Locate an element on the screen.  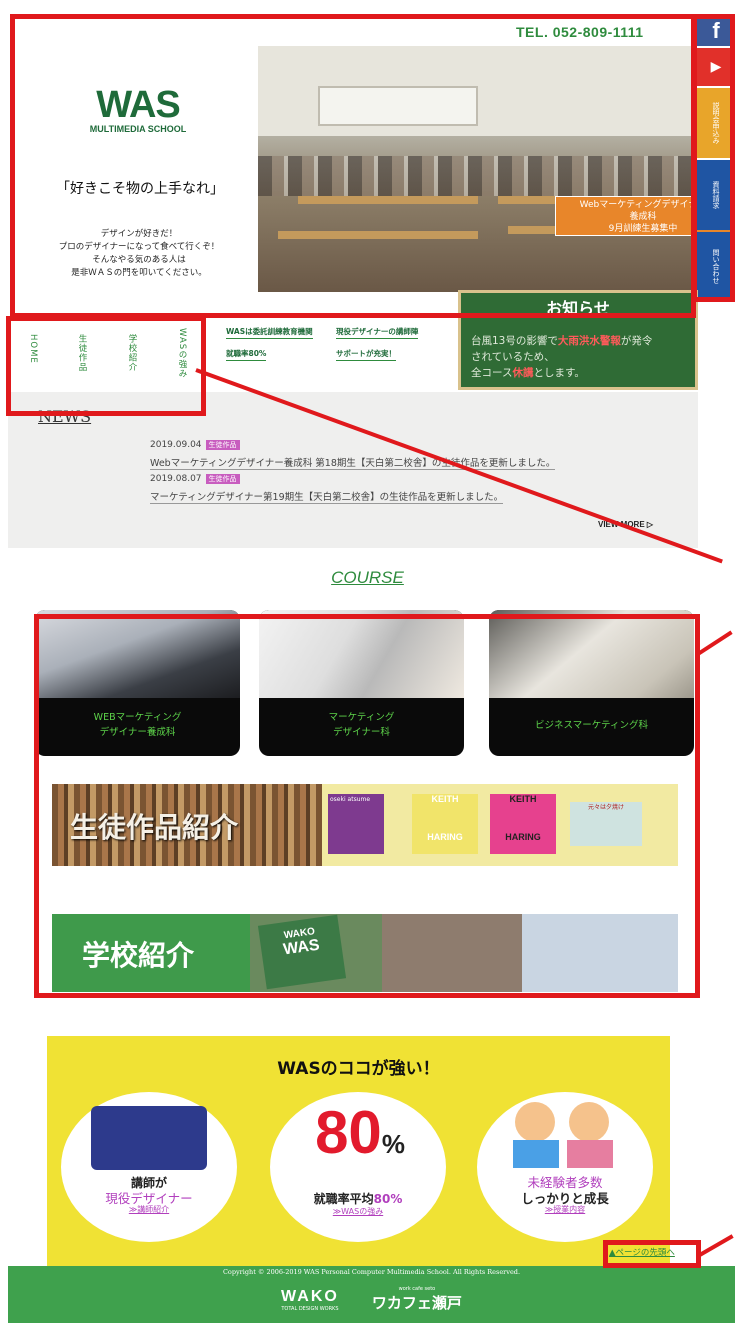
percent-sign: % is located at coordinates (393, 1144).